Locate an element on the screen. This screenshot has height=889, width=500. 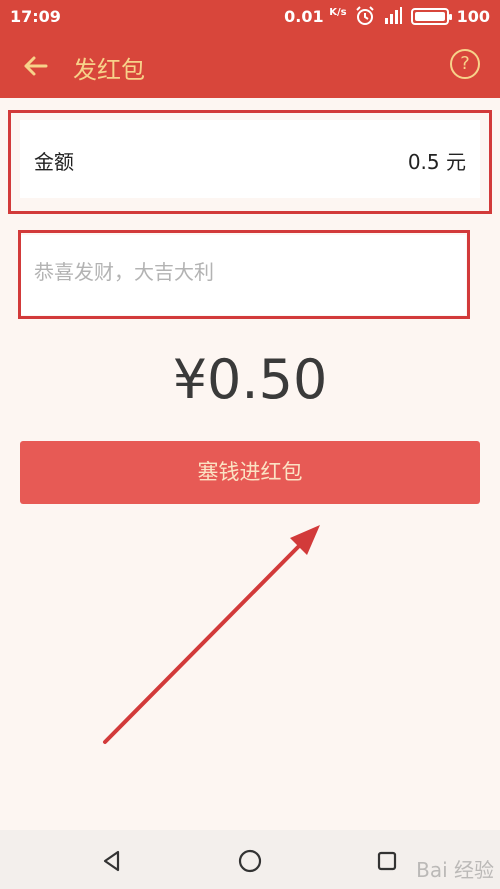
nav-recent-button is located at coordinates (387, 861).